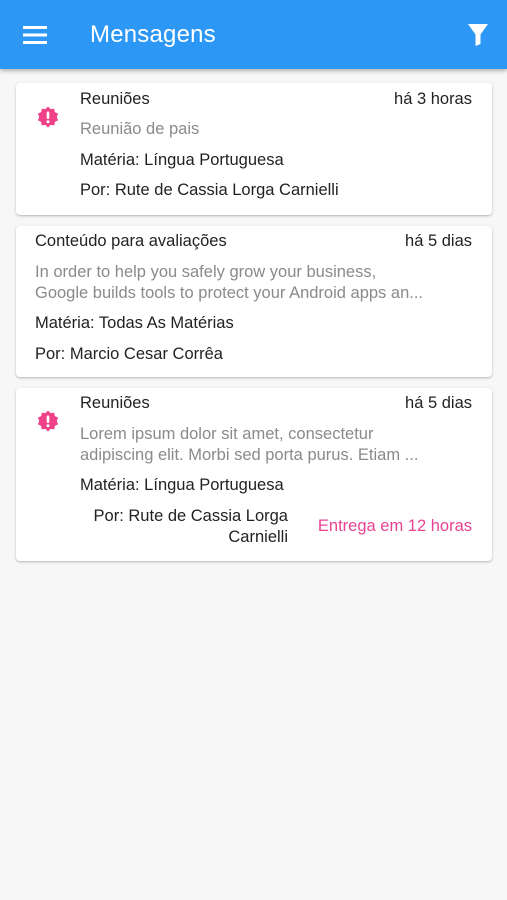 This screenshot has height=900, width=507. I want to click on message-author: Por: Marcio Cesar Corrêa, so click(129, 354).